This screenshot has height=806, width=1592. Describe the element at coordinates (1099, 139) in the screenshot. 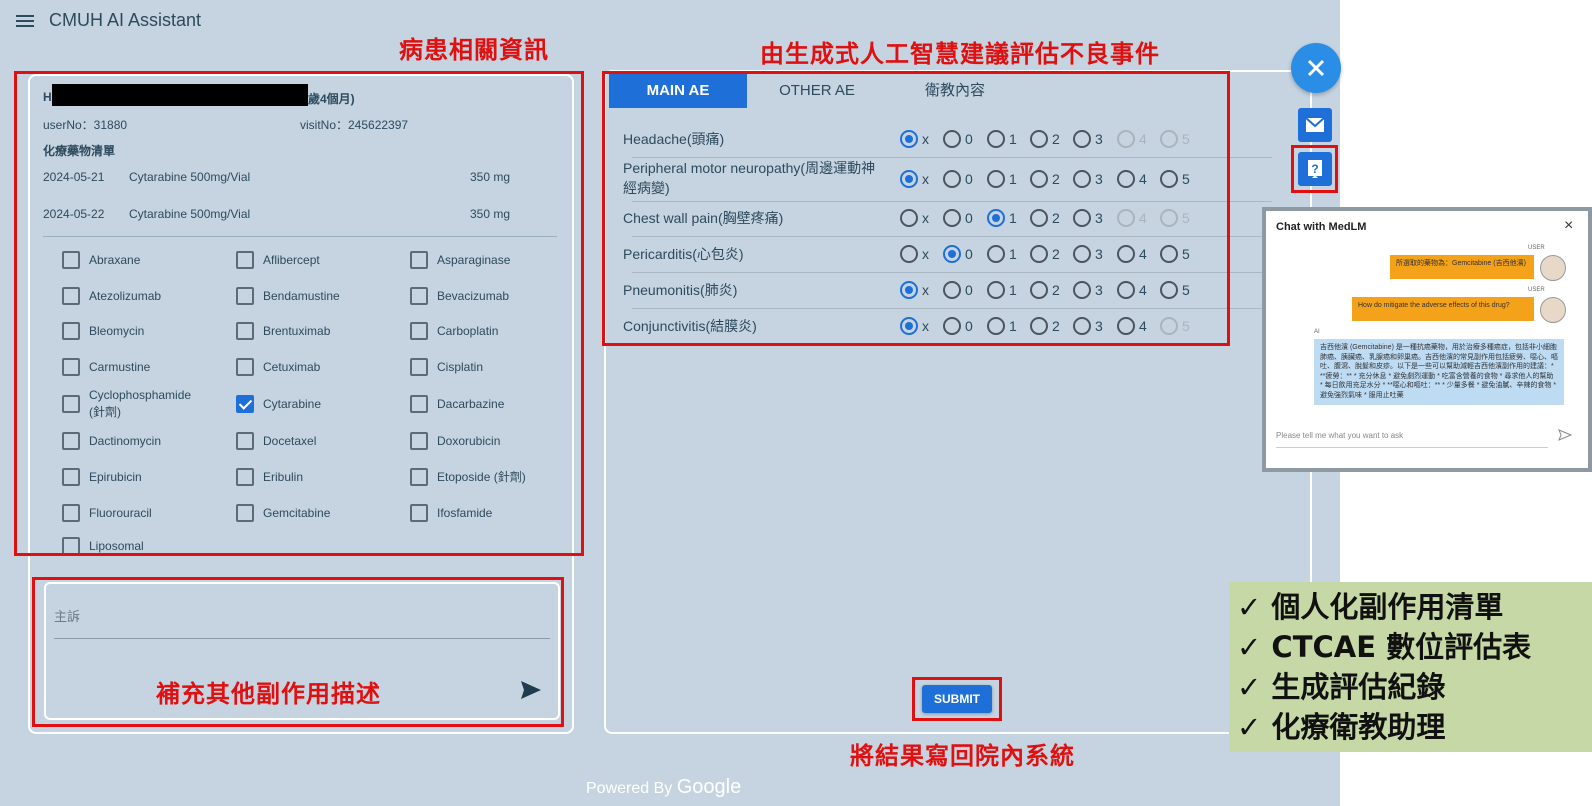

I see `grade-label: 3` at that location.